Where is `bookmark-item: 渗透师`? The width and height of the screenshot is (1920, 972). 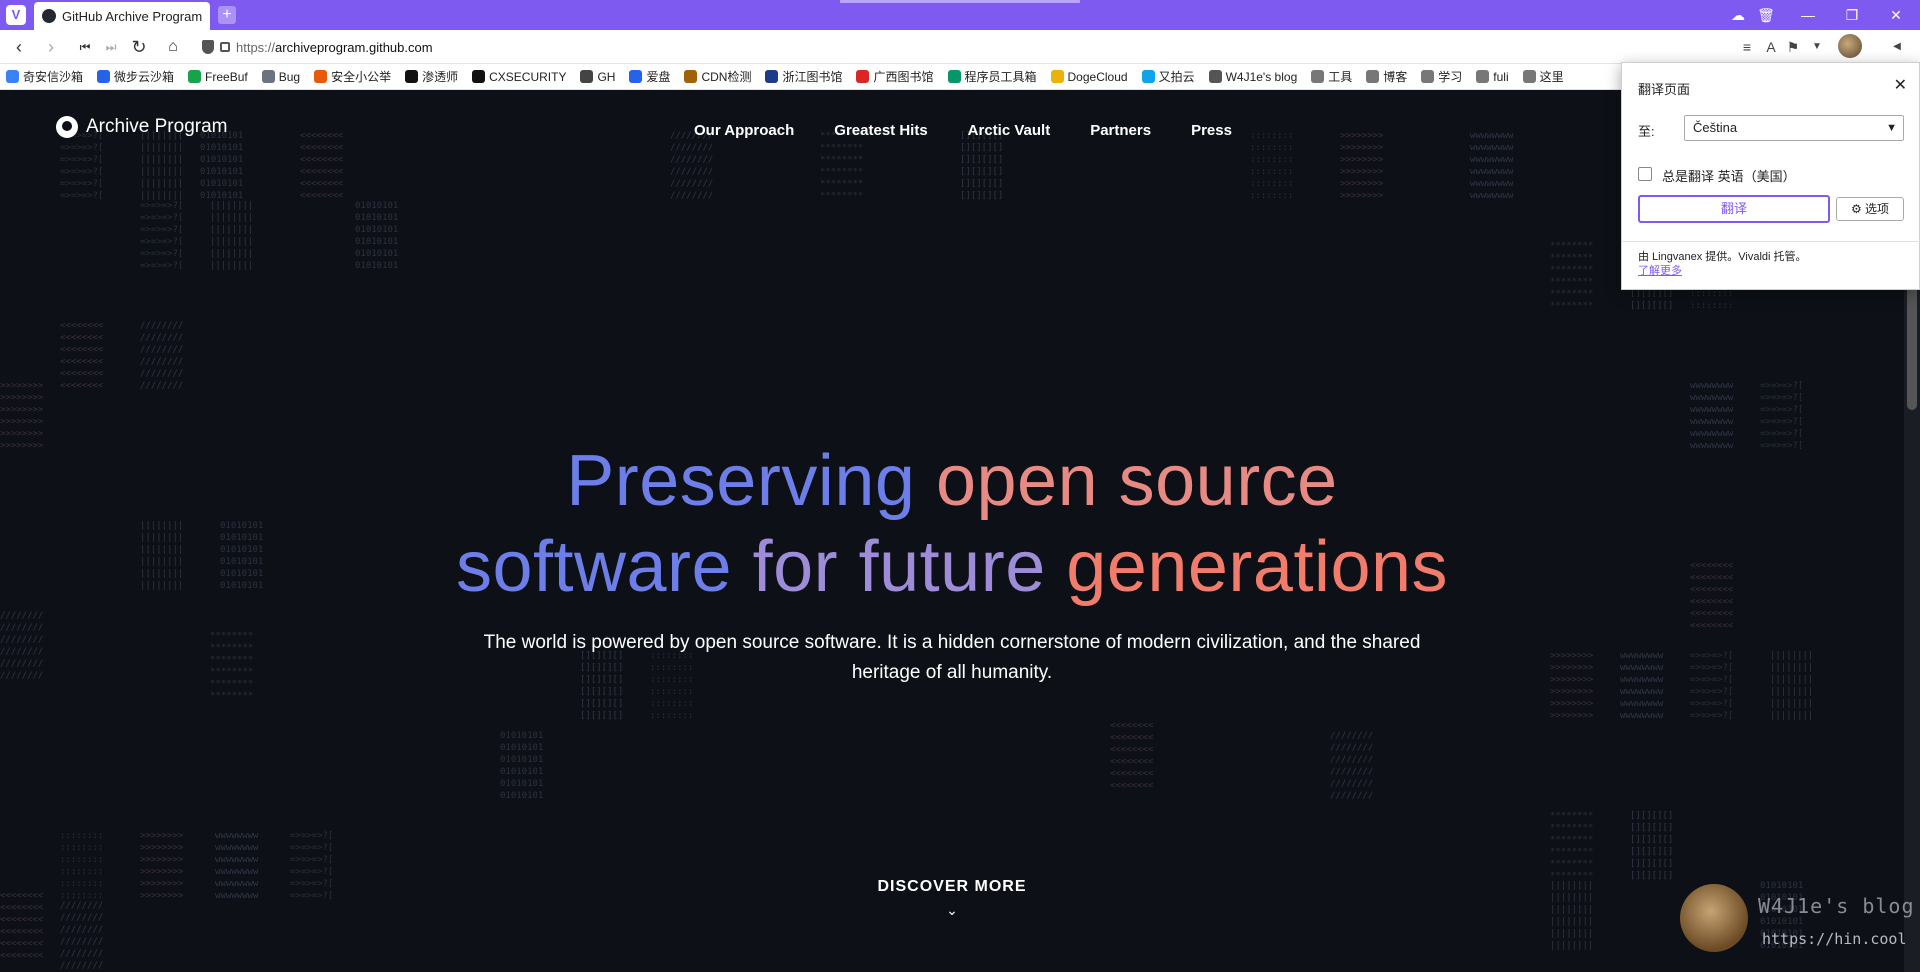 bookmark-item: 渗透师 is located at coordinates (431, 76).